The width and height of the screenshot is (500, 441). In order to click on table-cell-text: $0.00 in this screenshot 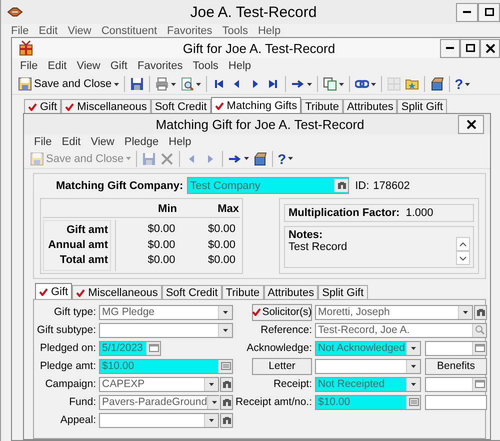, I will do `click(221, 260)`.